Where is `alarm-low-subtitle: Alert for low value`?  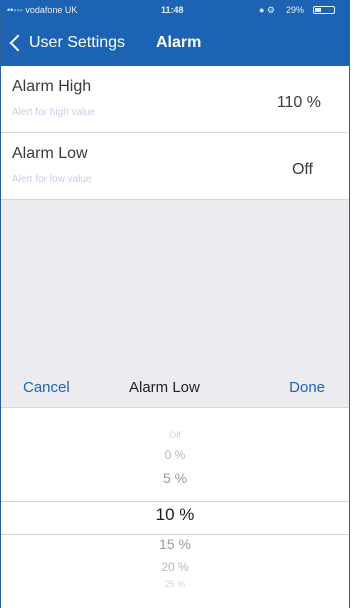 alarm-low-subtitle: Alert for low value is located at coordinates (52, 179).